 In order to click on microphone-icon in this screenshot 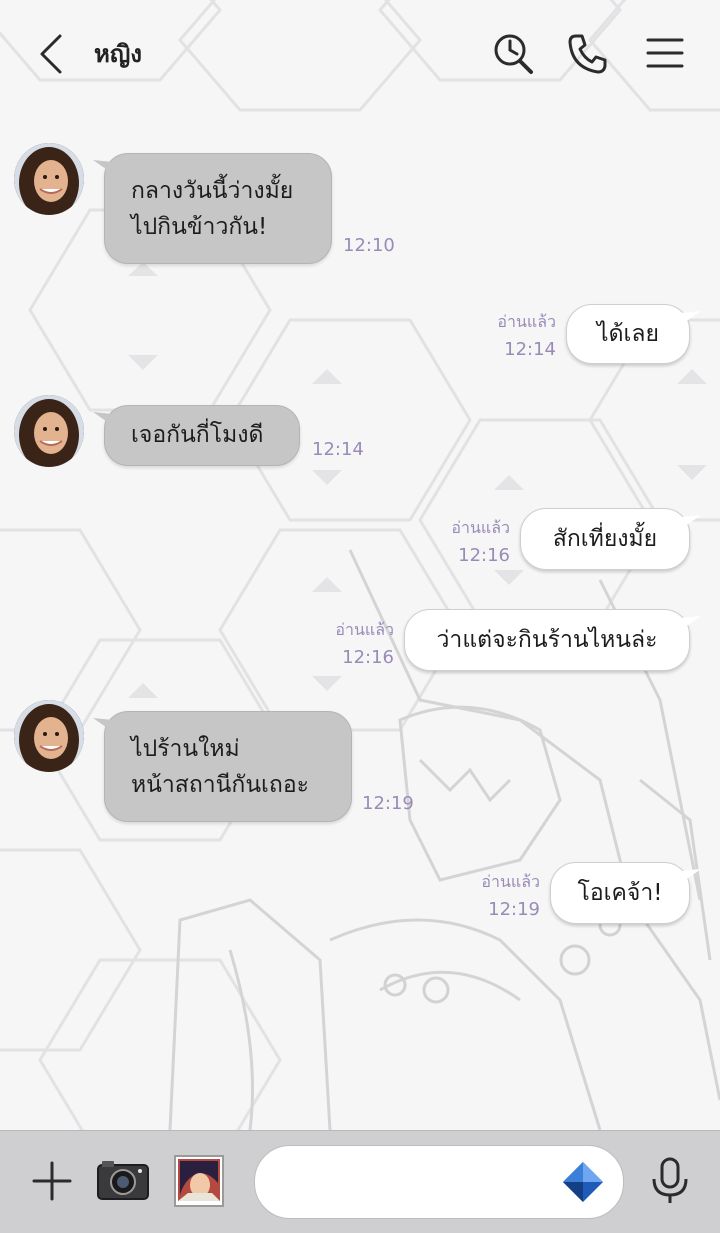, I will do `click(670, 1180)`.